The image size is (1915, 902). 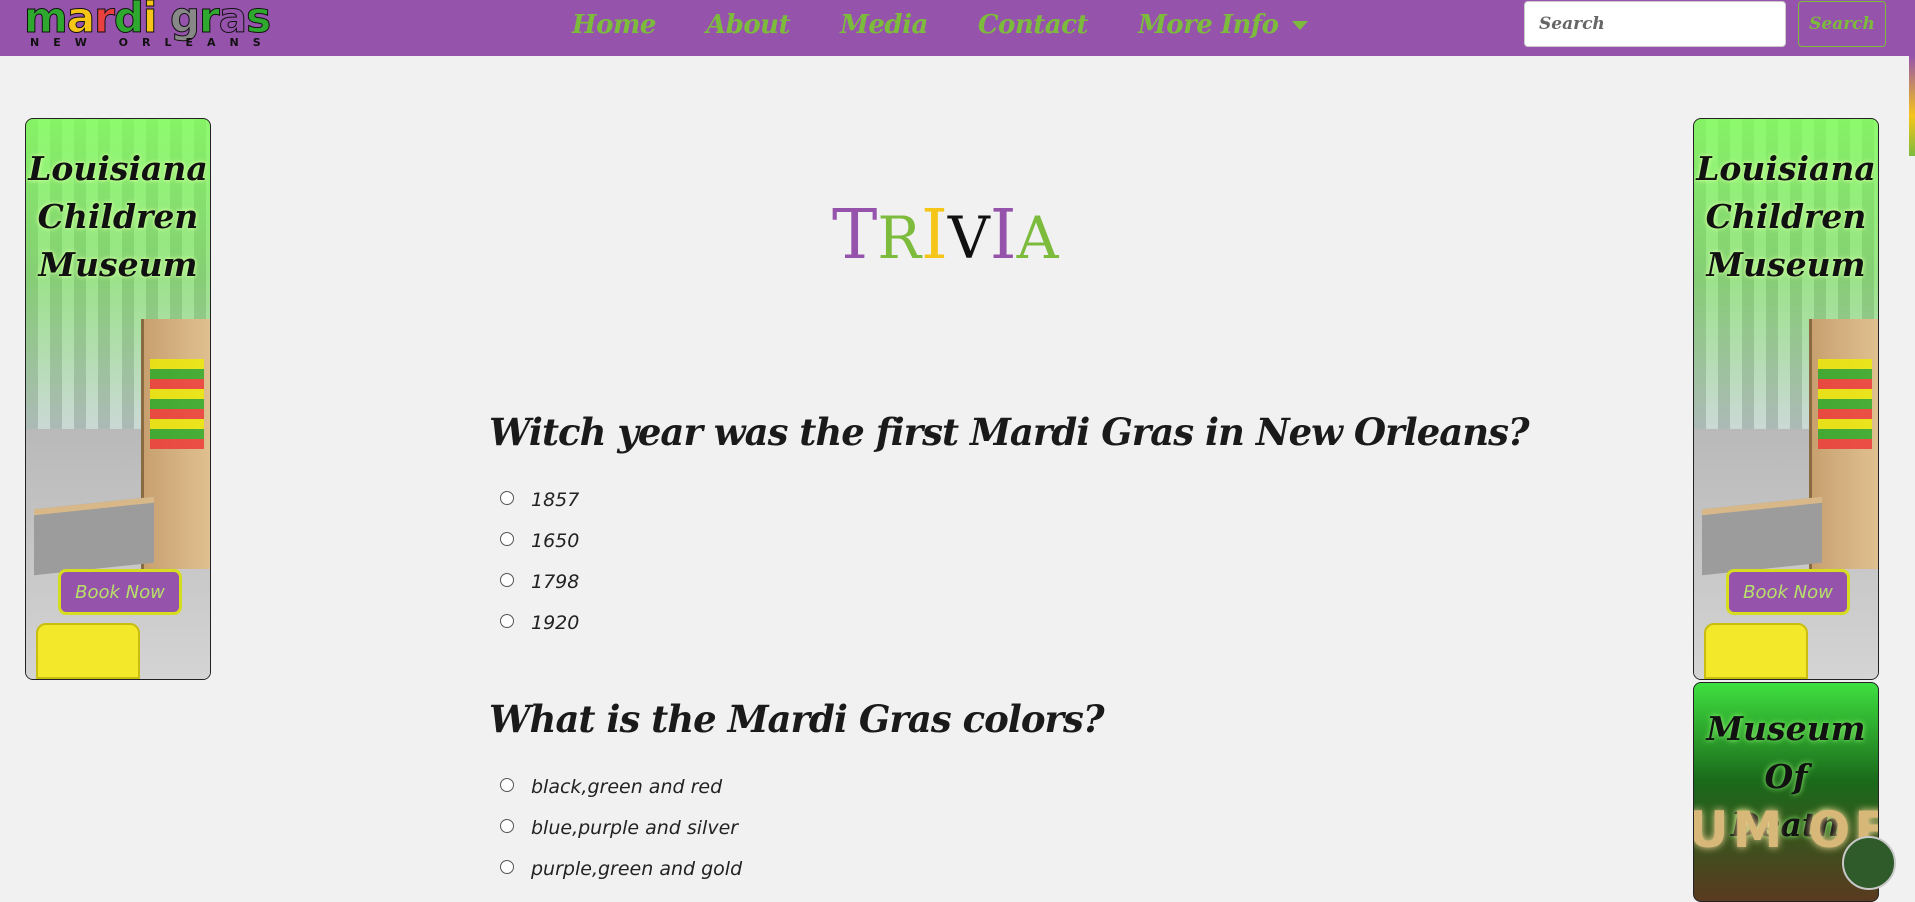 I want to click on floating-action-button, so click(x=1869, y=863).